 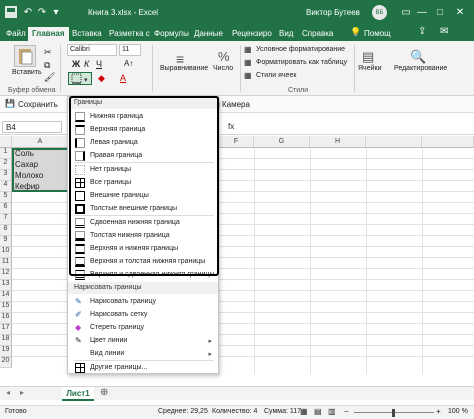 What do you see at coordinates (276, 75) in the screenshot?
I see `cell-styles-button: Стили ячеек` at bounding box center [276, 75].